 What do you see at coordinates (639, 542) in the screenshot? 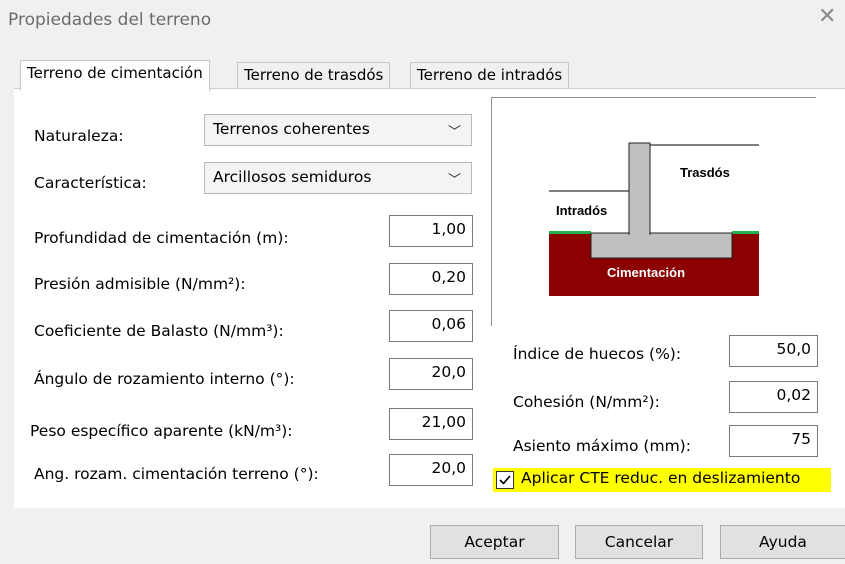
I see `cancel-button: Cancelar` at bounding box center [639, 542].